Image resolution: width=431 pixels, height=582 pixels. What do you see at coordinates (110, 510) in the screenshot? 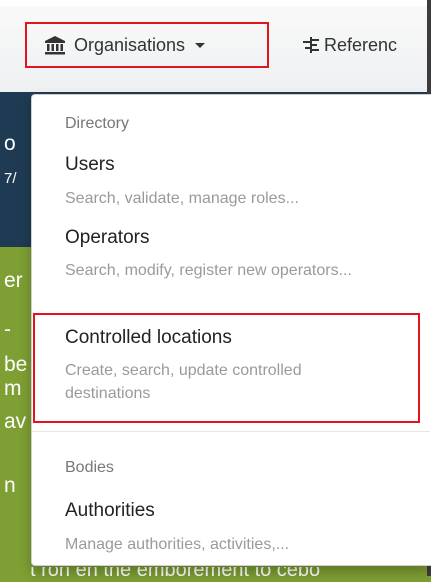
I see `menu-item-title: Authorities` at bounding box center [110, 510].